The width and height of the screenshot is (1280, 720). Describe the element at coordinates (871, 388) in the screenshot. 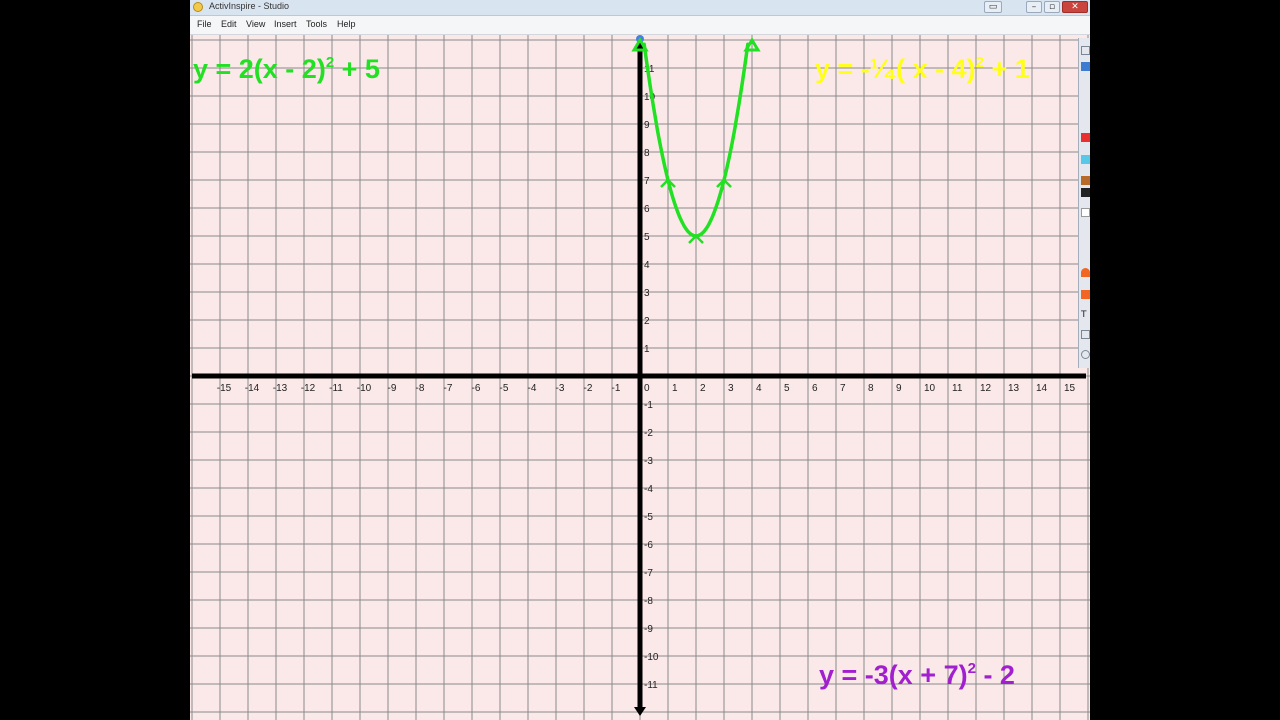

I see `x-tick-label: 8` at that location.